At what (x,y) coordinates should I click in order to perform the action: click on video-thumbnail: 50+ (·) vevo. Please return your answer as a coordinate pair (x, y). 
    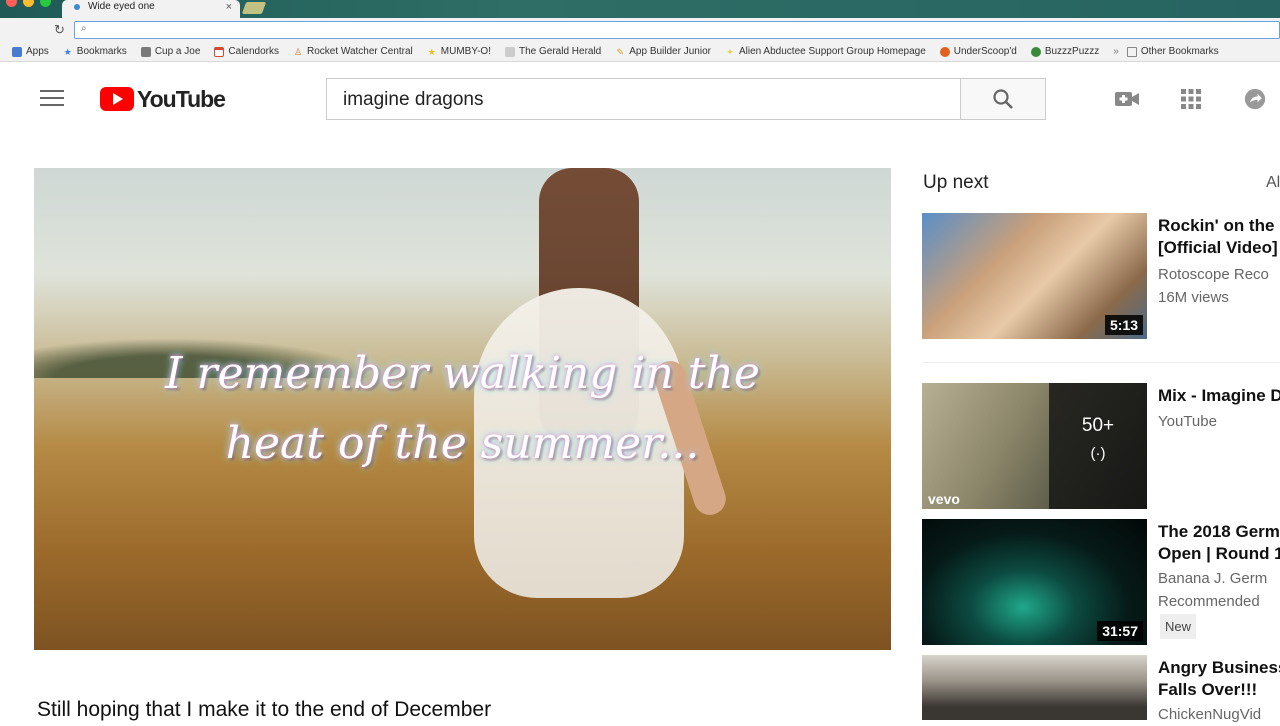
    Looking at the image, I should click on (1034, 446).